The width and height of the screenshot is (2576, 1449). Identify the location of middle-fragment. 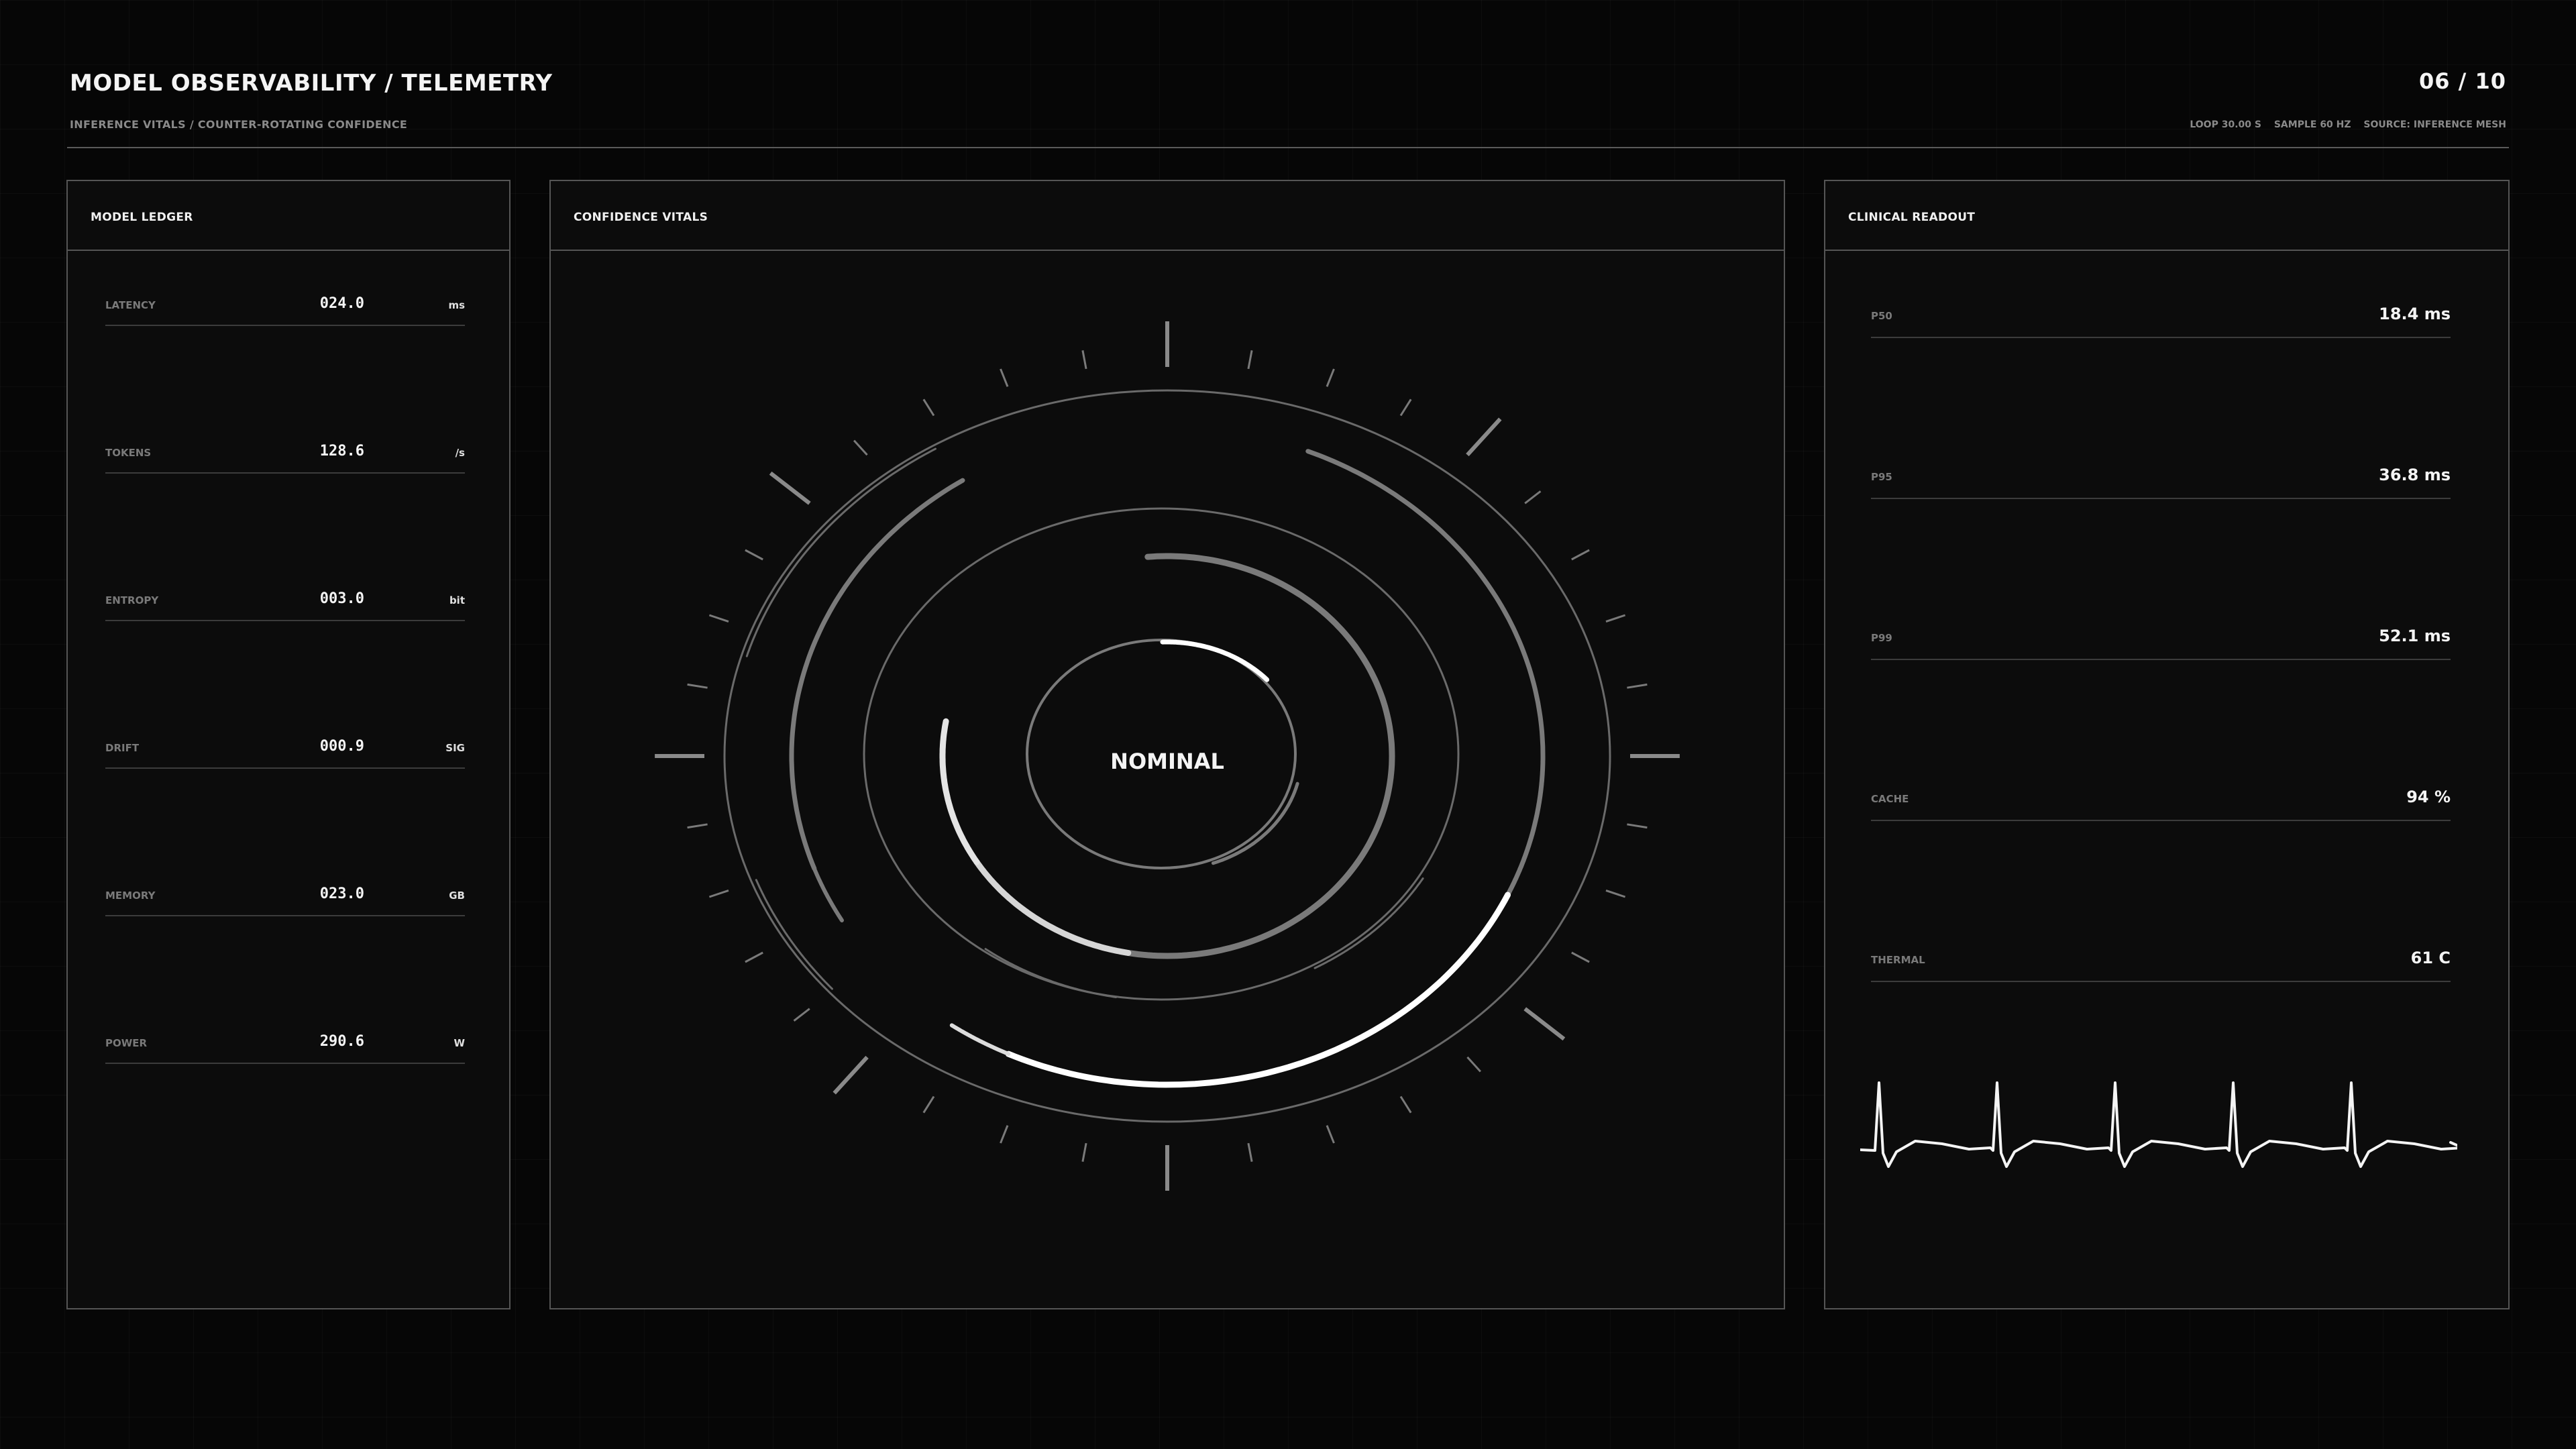
(1051, 973).